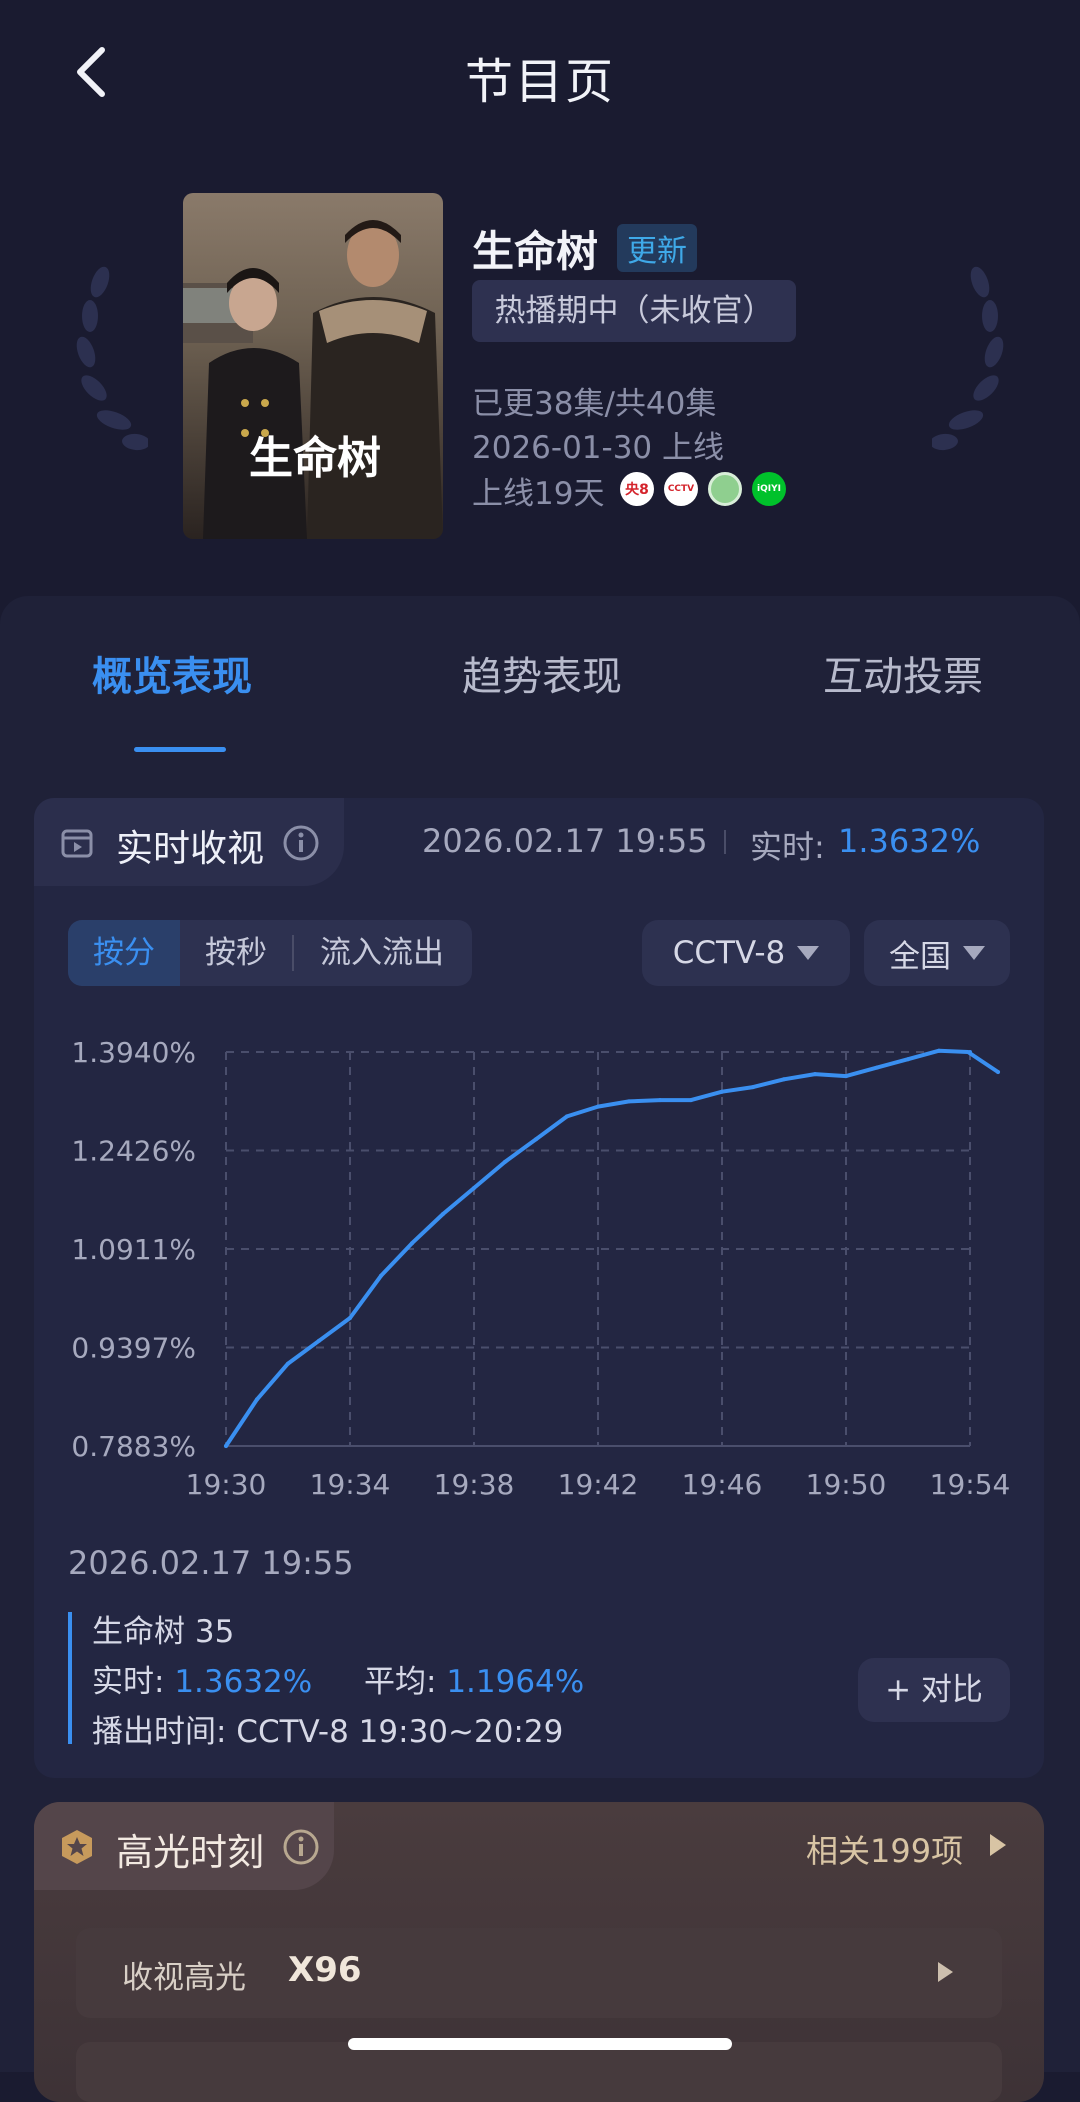 This screenshot has width=1080, height=2102. Describe the element at coordinates (594, 404) in the screenshot. I see `episode-count: 已更38集/共40集` at that location.